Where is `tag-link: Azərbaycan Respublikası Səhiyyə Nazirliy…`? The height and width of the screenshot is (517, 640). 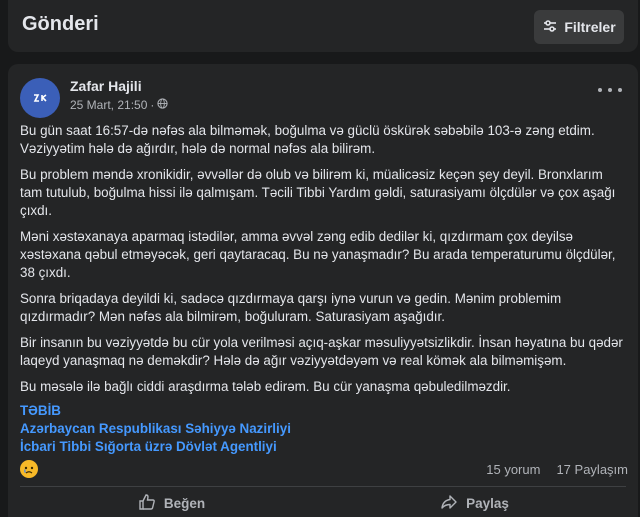
tag-link: Azərbaycan Respublikası Səhiyyə Nazirliy… is located at coordinates (324, 429).